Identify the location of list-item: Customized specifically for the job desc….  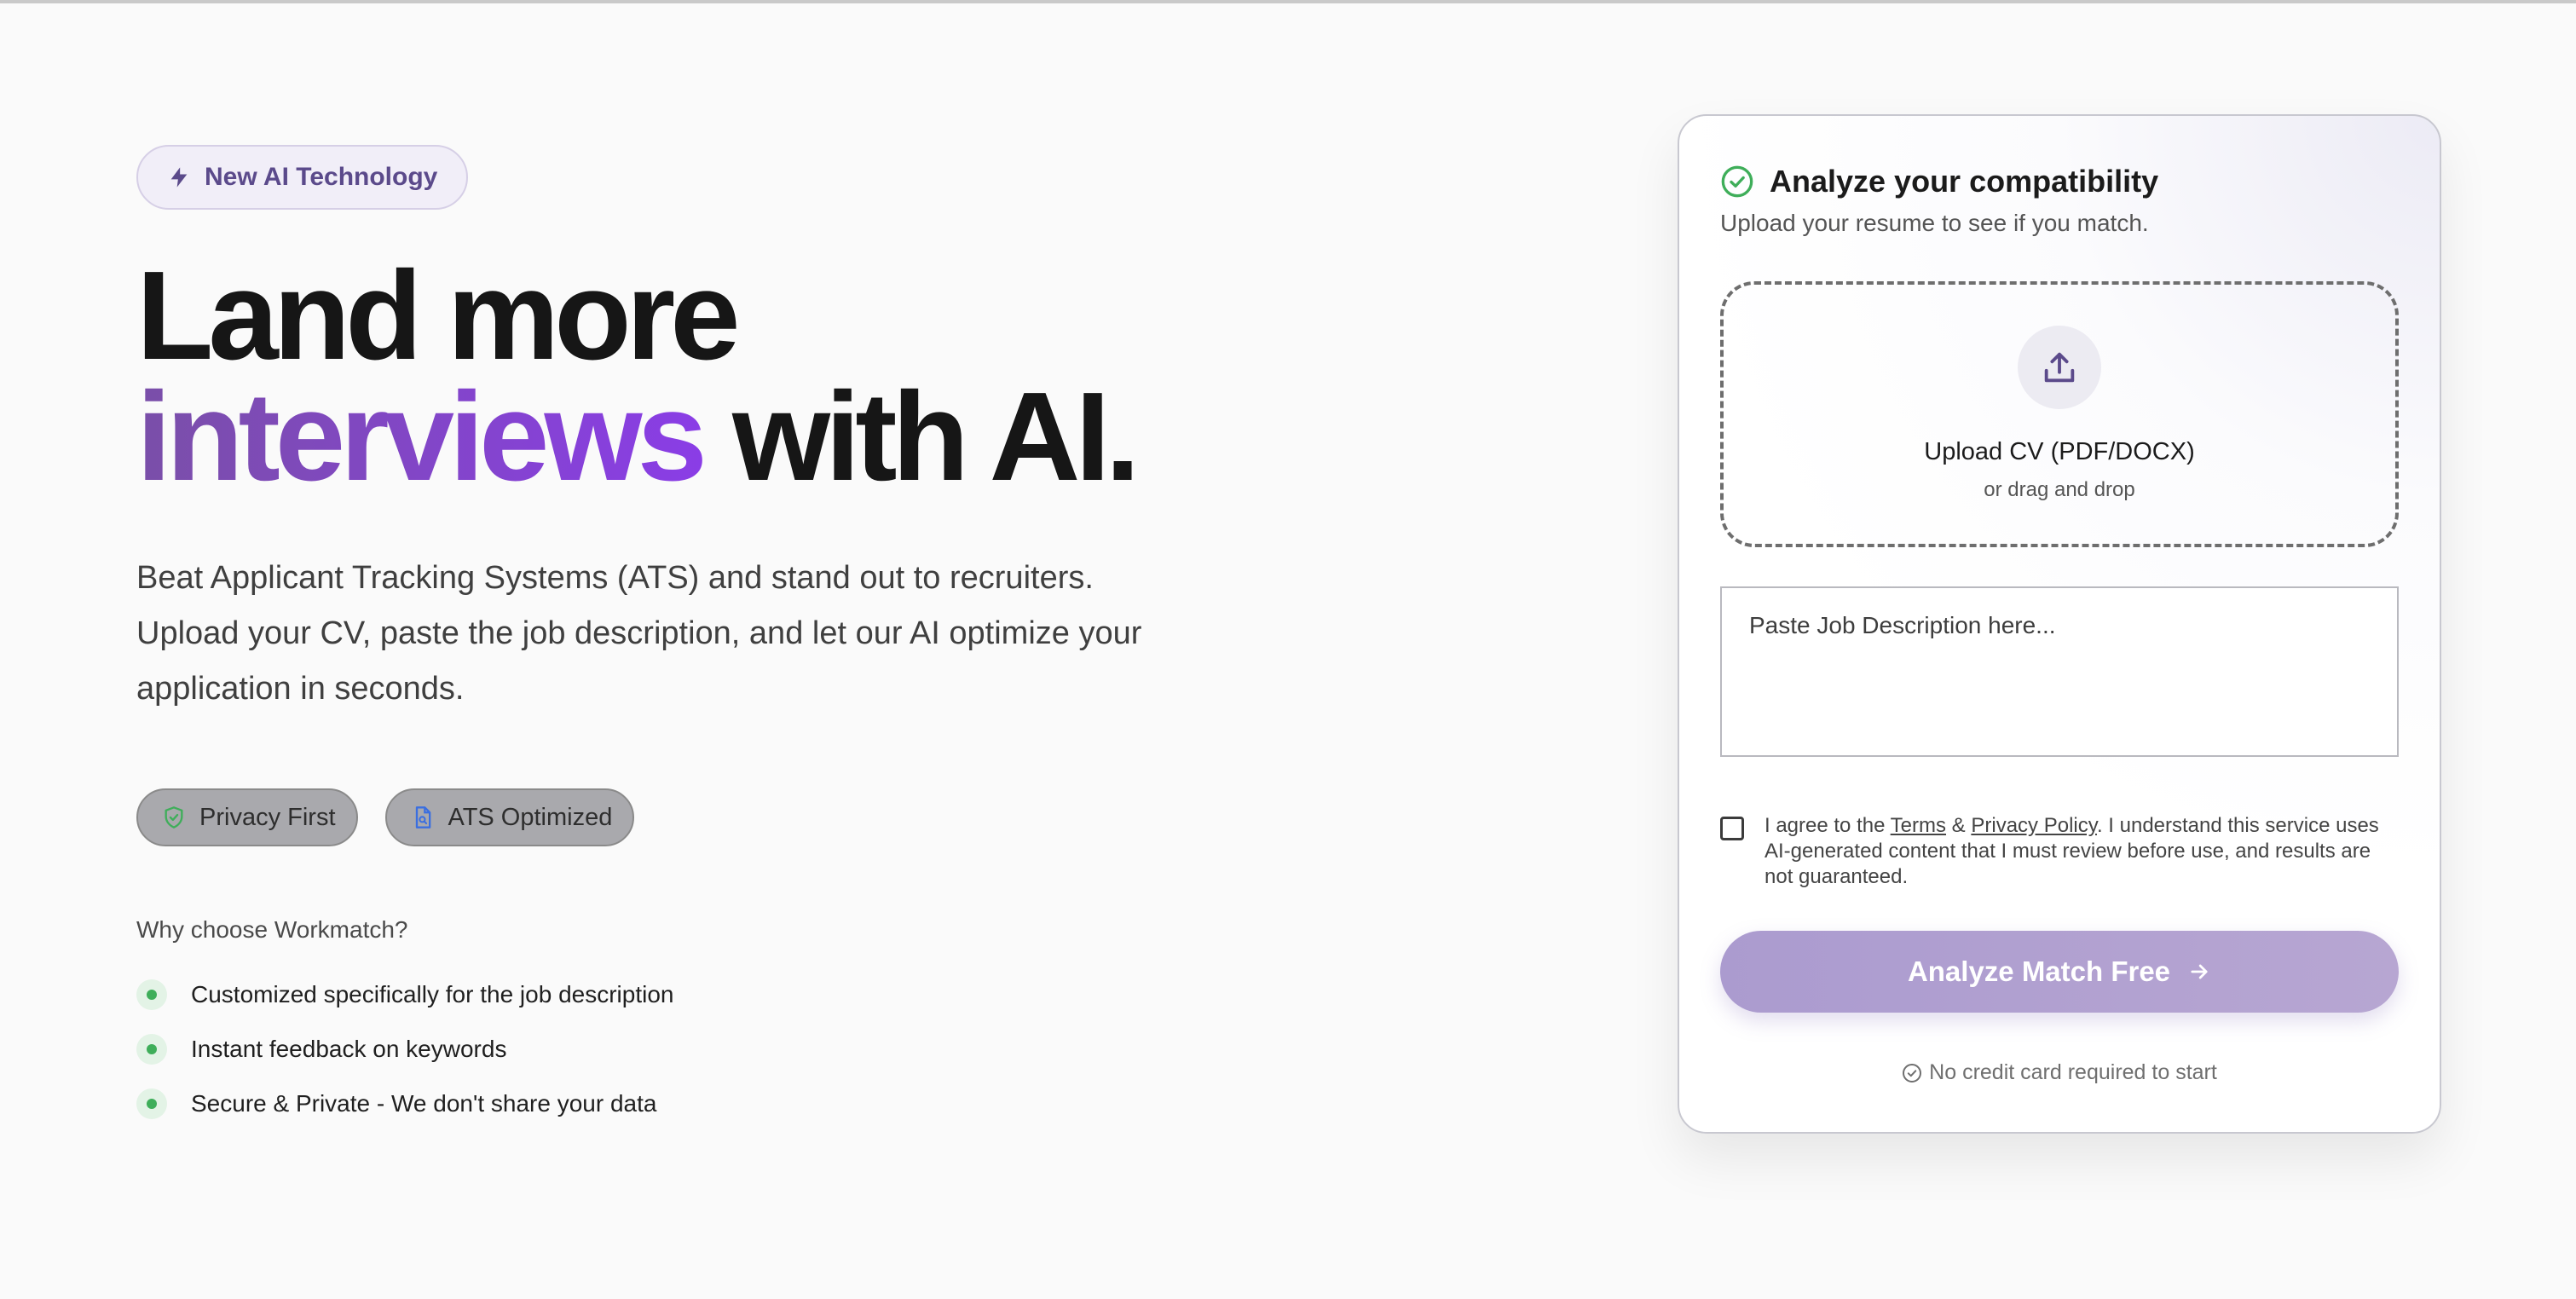
(690, 994).